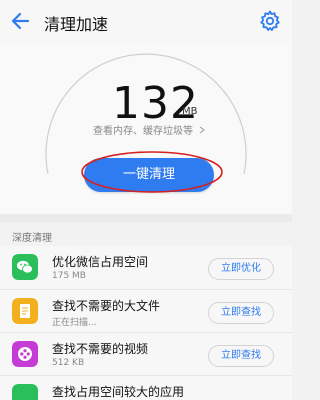  I want to click on list-item: 查找不需要的视频 512 KB 立即查找, so click(146, 353).